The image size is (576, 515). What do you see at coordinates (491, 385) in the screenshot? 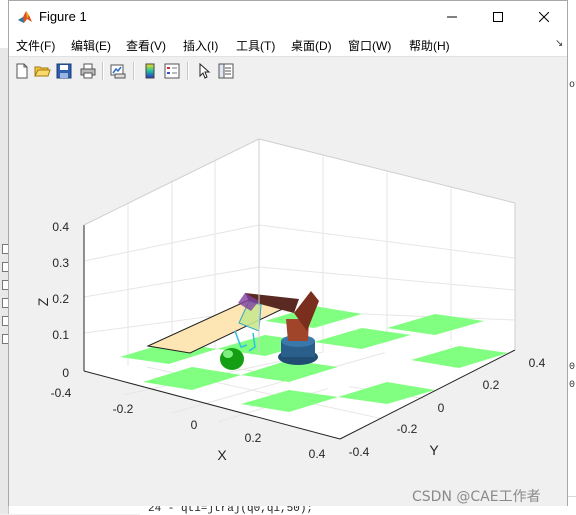
I see `y-tick-label: 0.2` at bounding box center [491, 385].